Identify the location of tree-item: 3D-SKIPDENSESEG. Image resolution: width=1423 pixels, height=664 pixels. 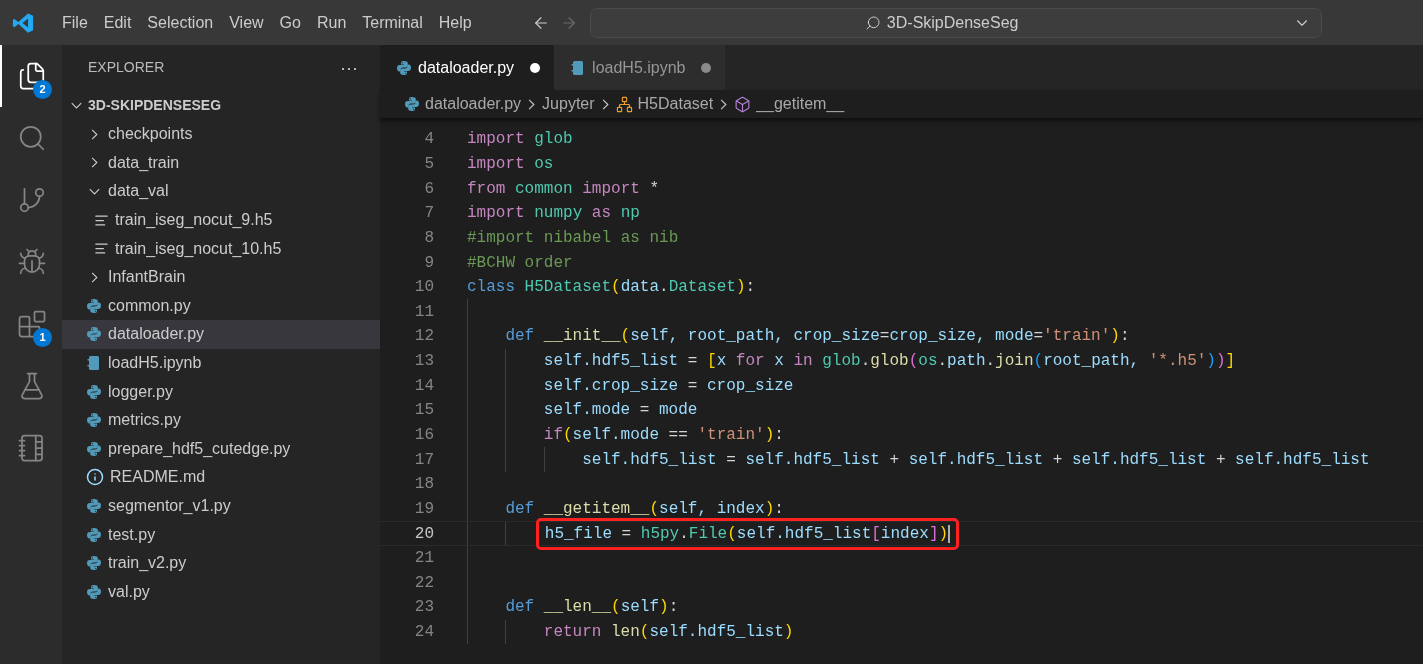
(221, 105).